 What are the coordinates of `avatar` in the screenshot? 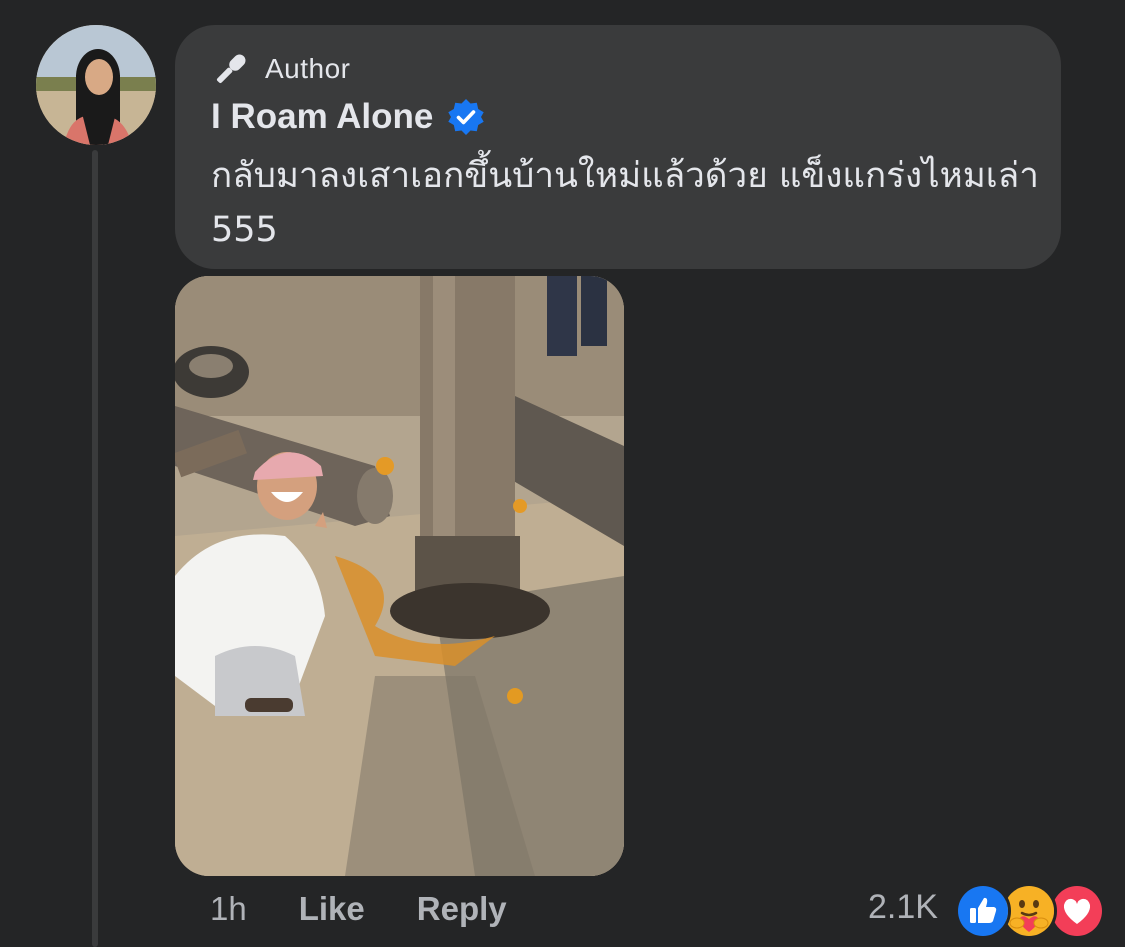 It's located at (96, 85).